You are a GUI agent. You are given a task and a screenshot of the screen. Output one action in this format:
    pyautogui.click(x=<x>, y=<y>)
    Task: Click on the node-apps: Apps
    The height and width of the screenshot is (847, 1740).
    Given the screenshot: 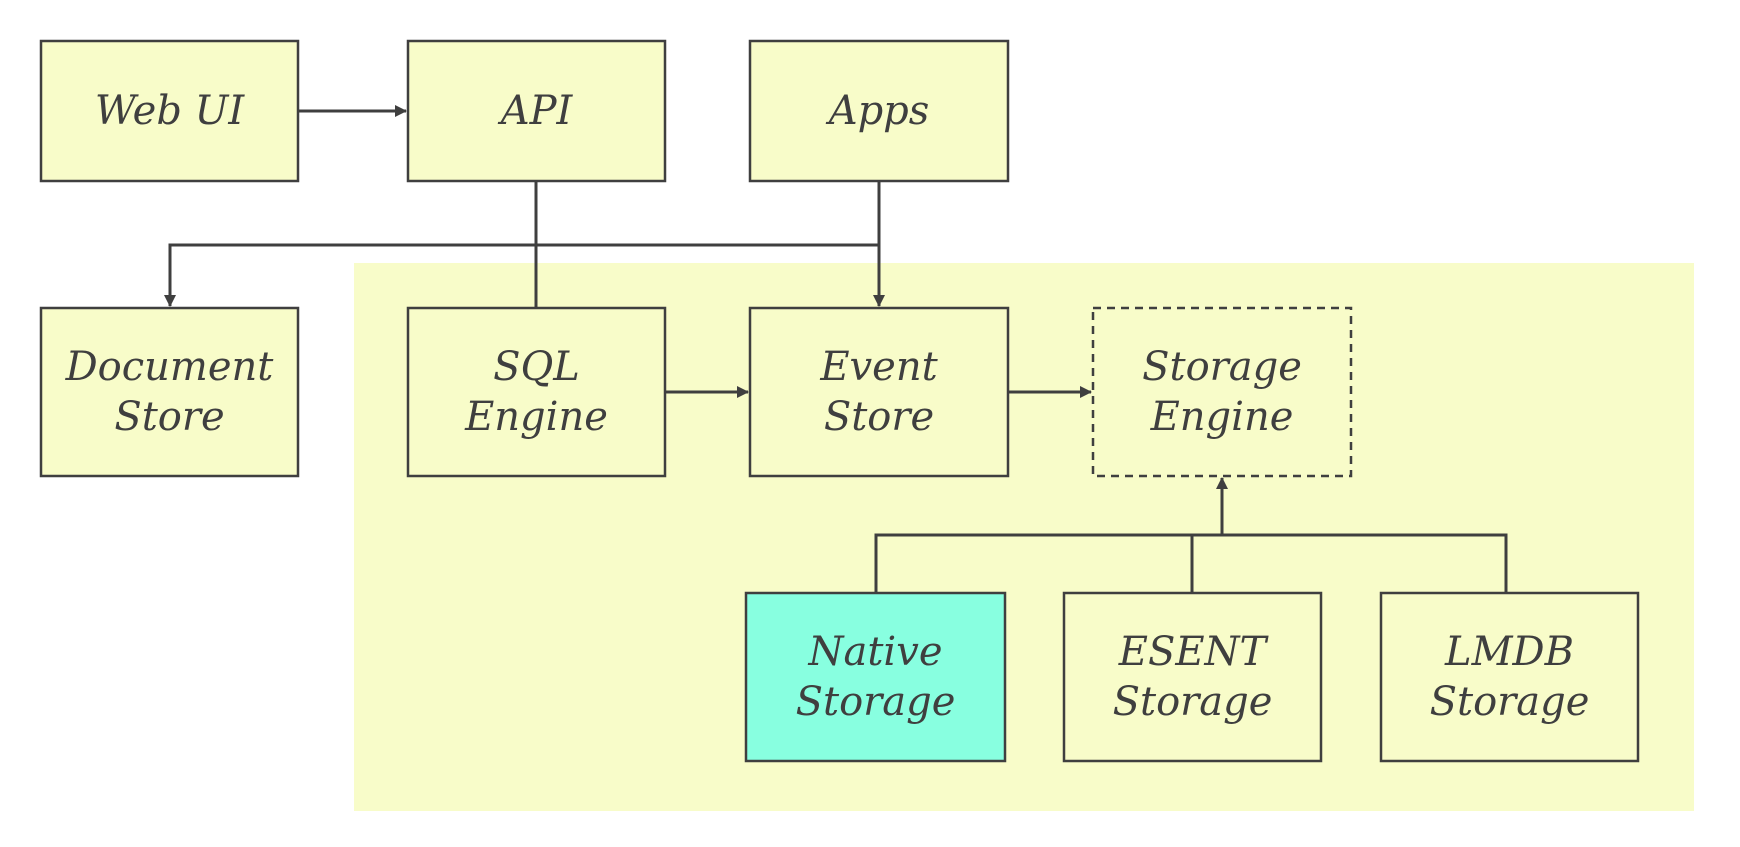 What is the action you would take?
    pyautogui.click(x=879, y=111)
    